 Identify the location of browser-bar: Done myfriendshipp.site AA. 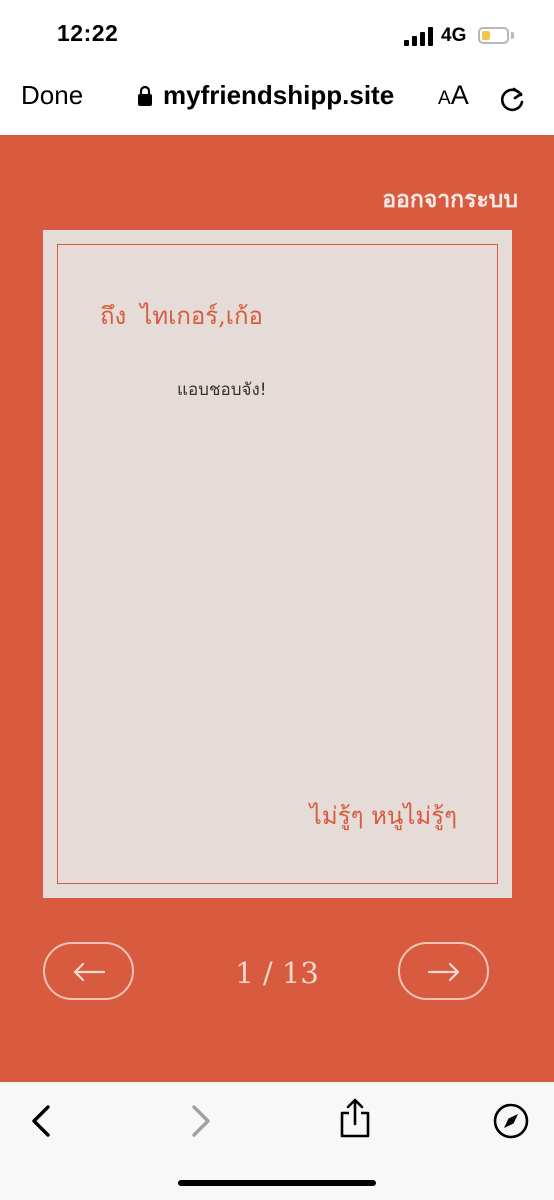
(277, 102).